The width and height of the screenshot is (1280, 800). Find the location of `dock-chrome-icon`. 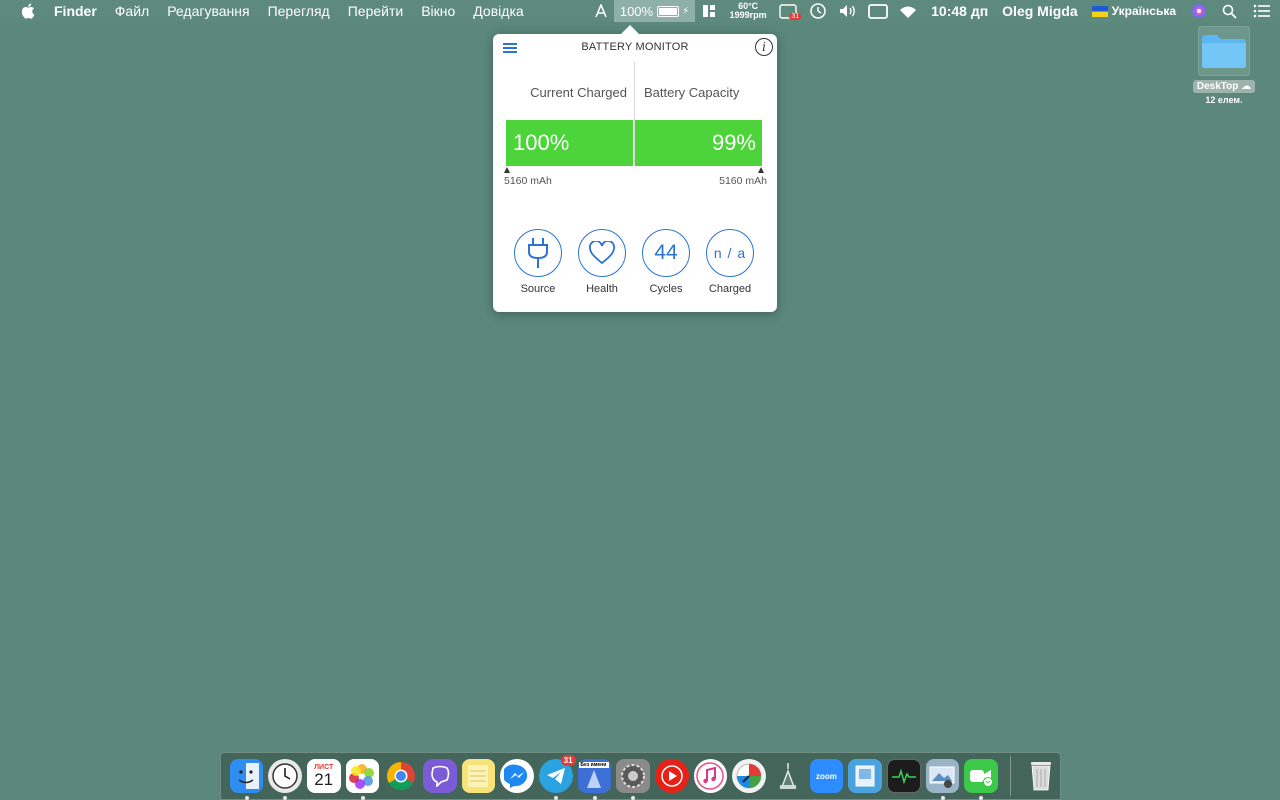

dock-chrome-icon is located at coordinates (401, 776).